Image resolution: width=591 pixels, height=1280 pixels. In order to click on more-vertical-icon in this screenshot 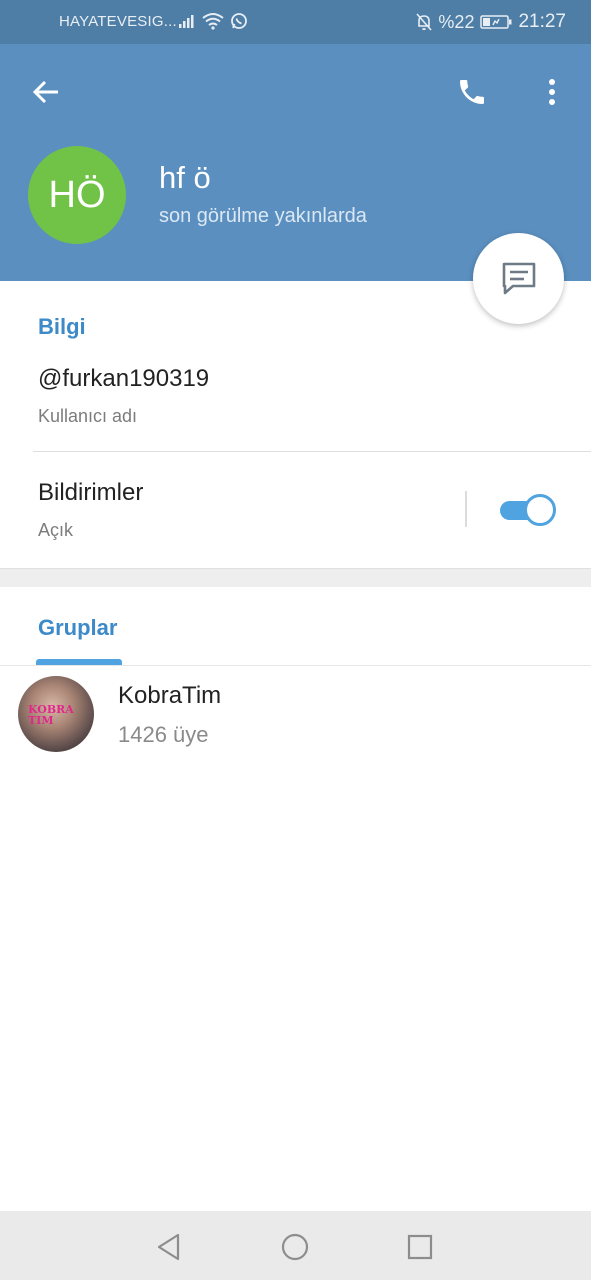, I will do `click(552, 92)`.